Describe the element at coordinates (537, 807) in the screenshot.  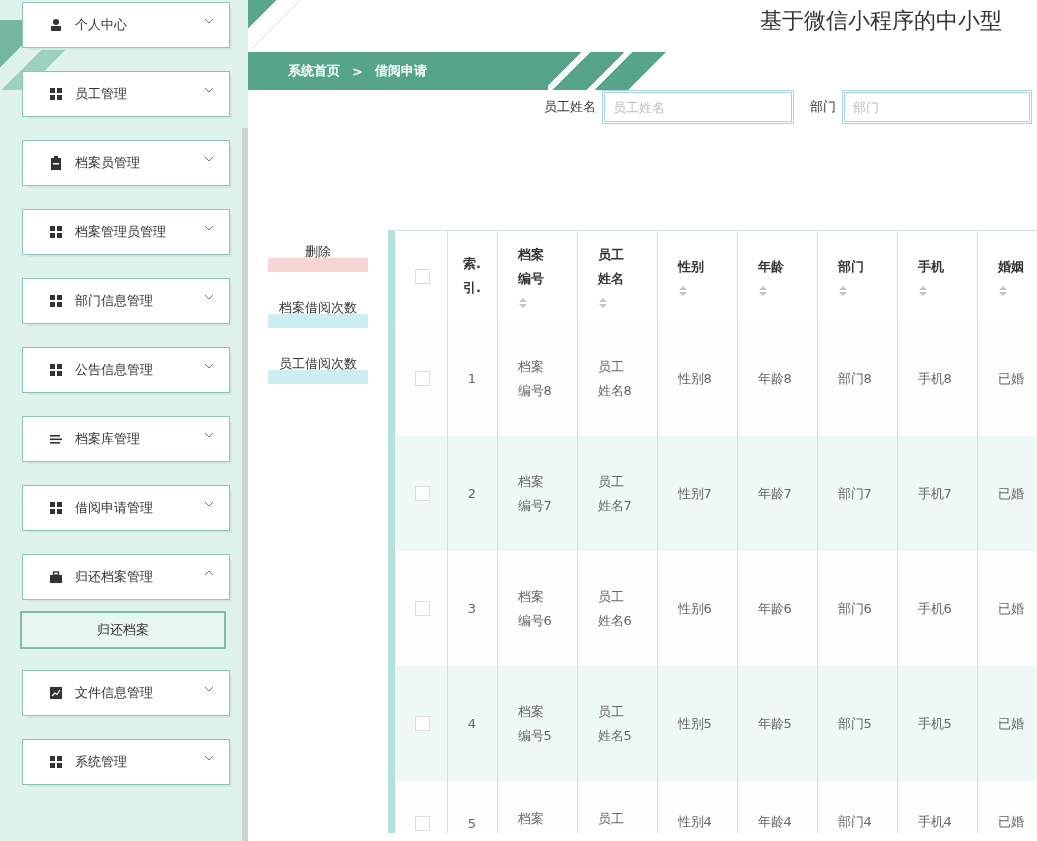
I see `table-cell: 档案` at that location.